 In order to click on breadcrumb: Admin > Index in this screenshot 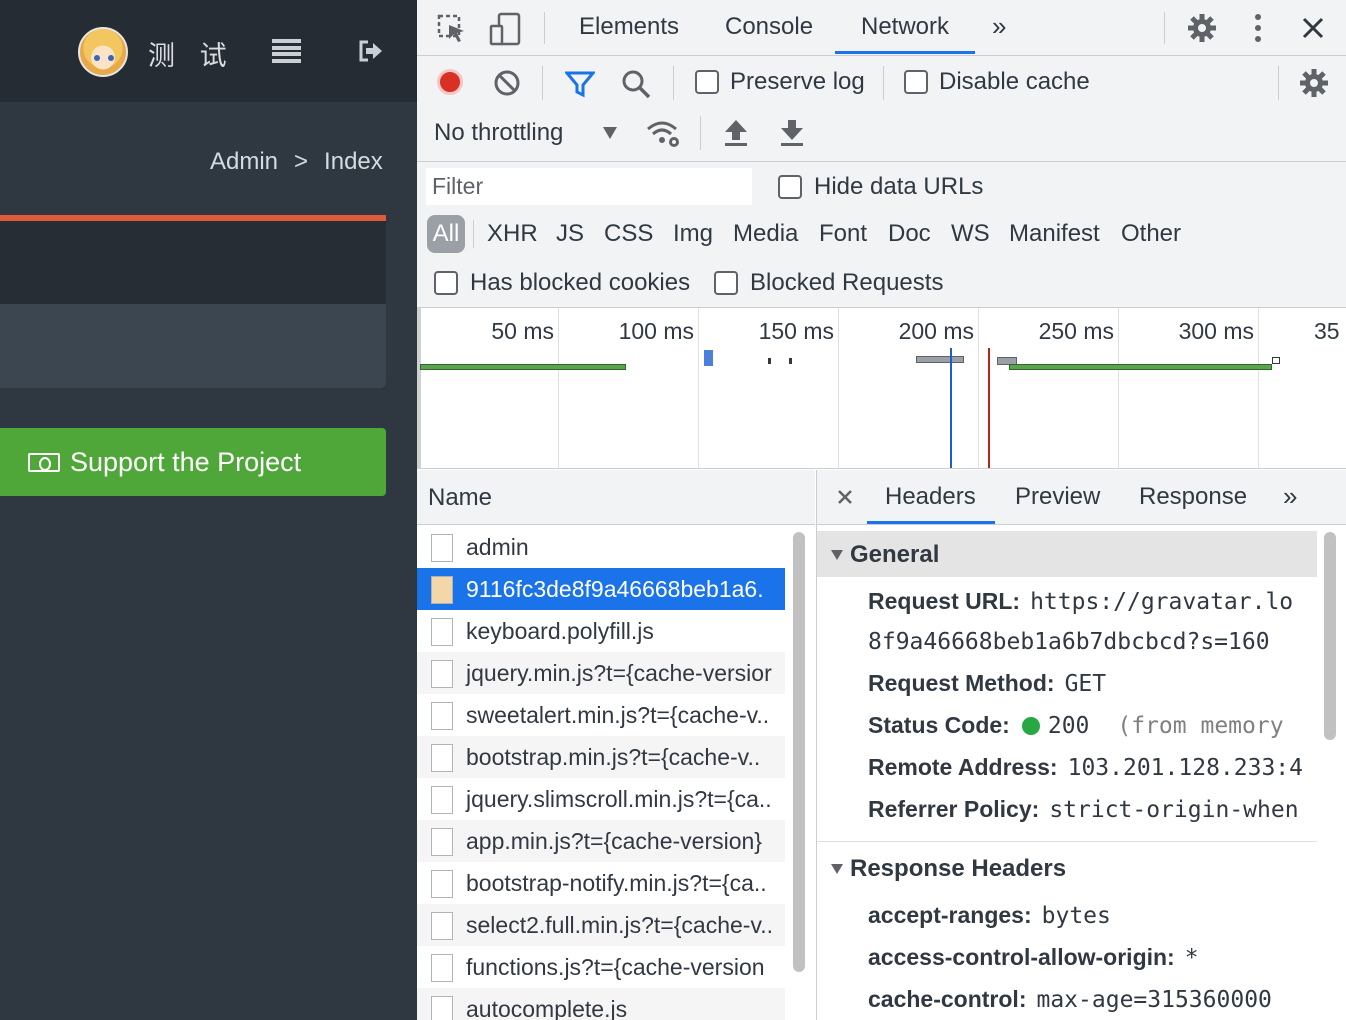, I will do `click(296, 162)`.